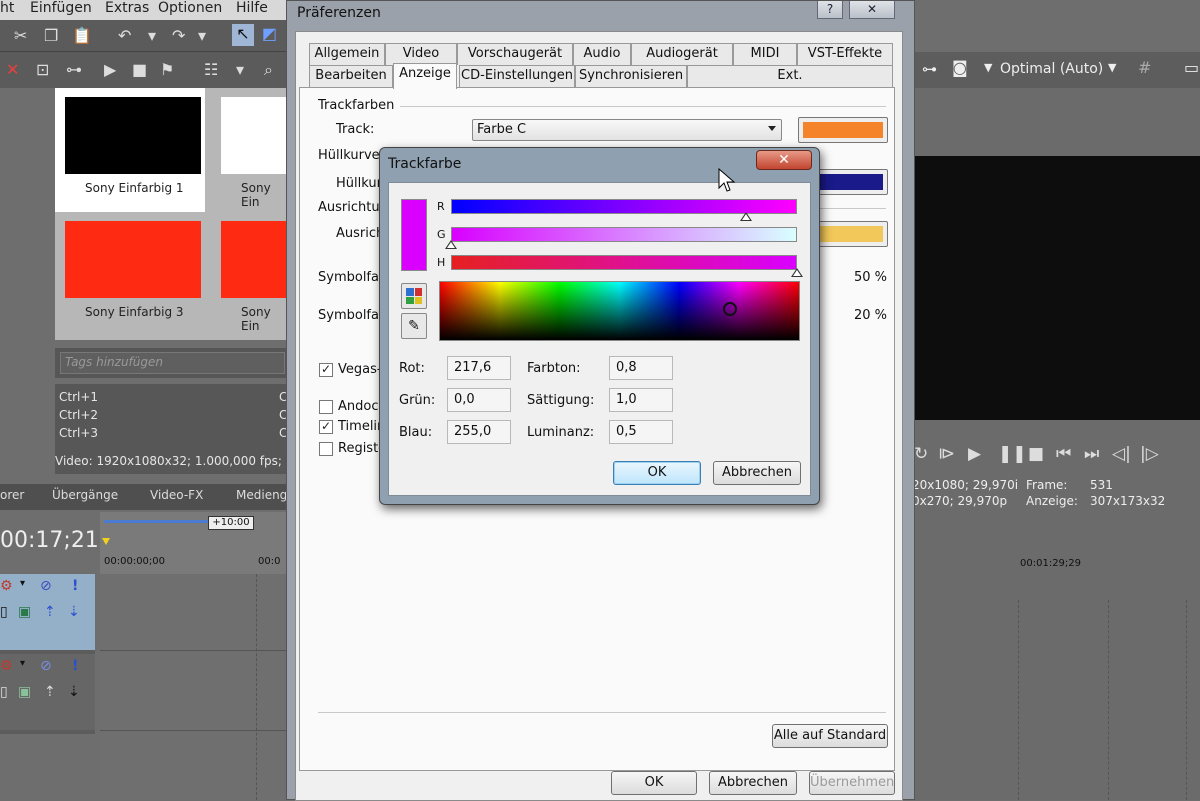 This screenshot has height=801, width=1200. What do you see at coordinates (730, 309) in the screenshot?
I see `spectrum-crosshair-icon` at bounding box center [730, 309].